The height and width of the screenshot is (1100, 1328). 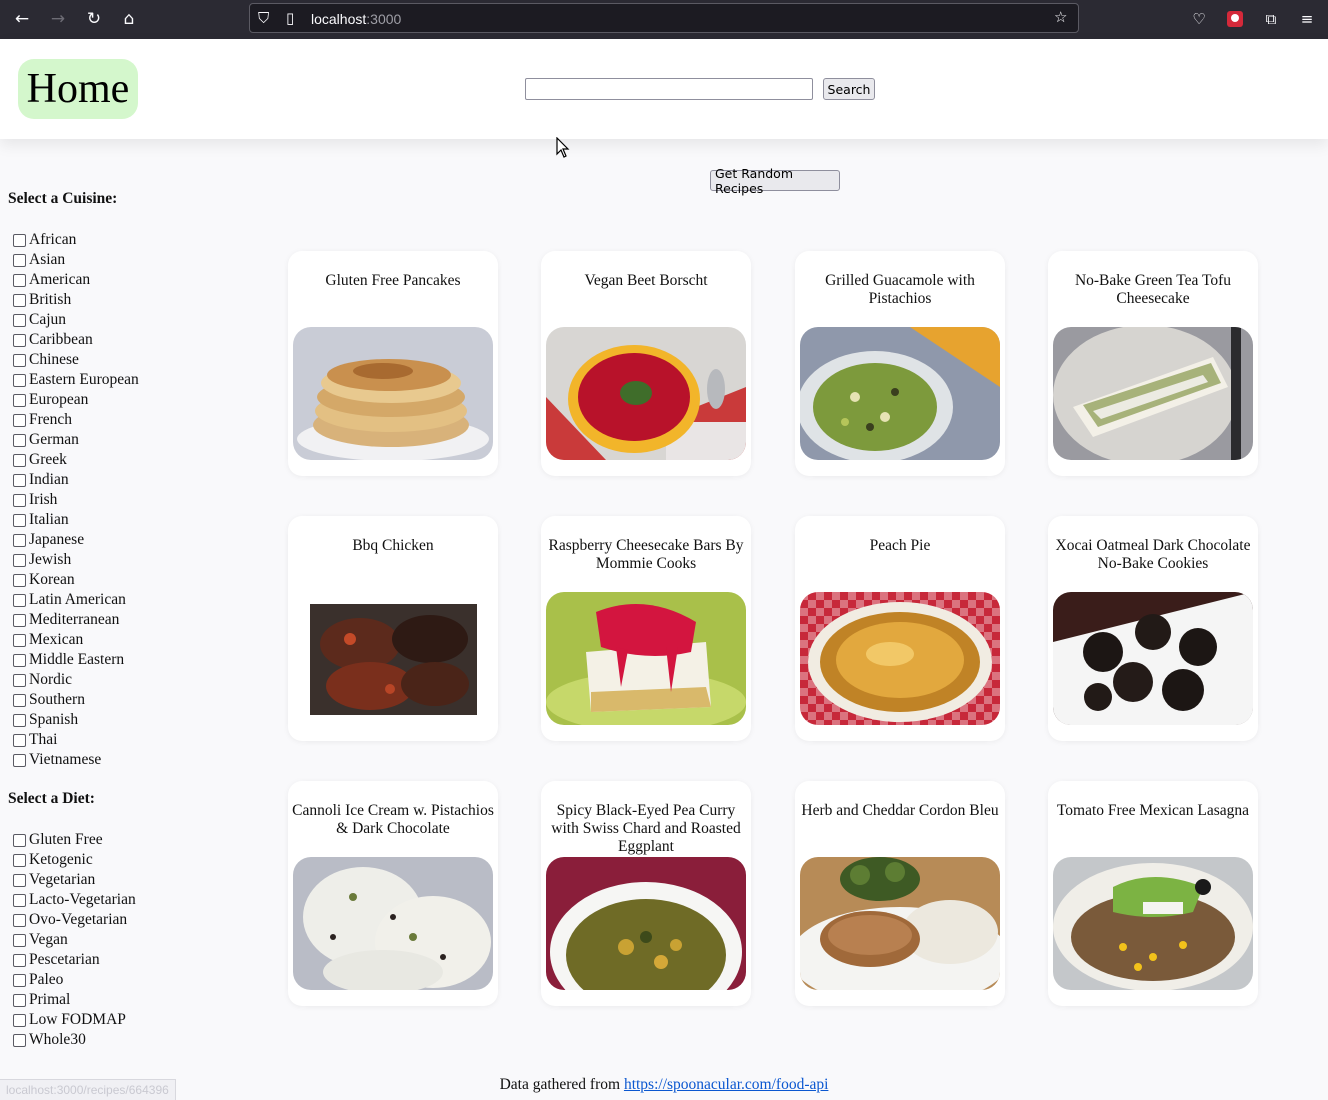 I want to click on recipe-card: Vegan Beet Borscht, so click(x=646, y=363).